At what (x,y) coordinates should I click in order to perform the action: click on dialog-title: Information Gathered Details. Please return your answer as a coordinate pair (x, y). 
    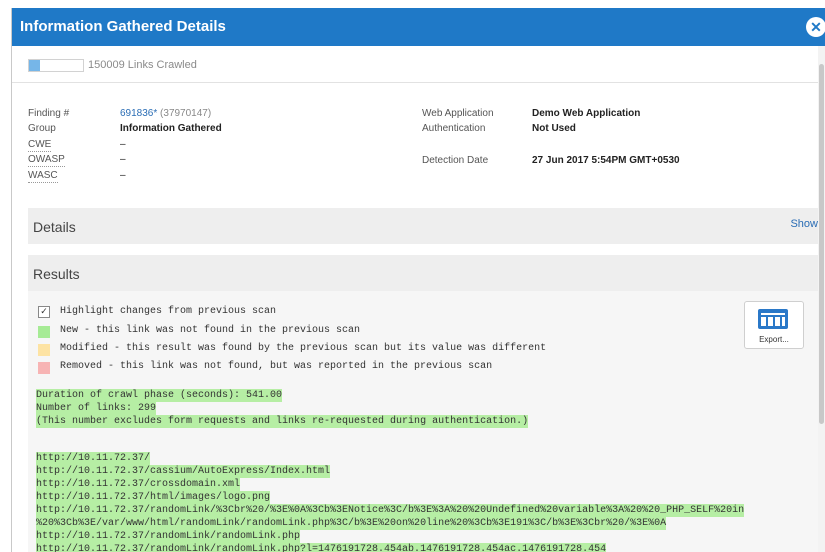
    Looking at the image, I should click on (123, 26).